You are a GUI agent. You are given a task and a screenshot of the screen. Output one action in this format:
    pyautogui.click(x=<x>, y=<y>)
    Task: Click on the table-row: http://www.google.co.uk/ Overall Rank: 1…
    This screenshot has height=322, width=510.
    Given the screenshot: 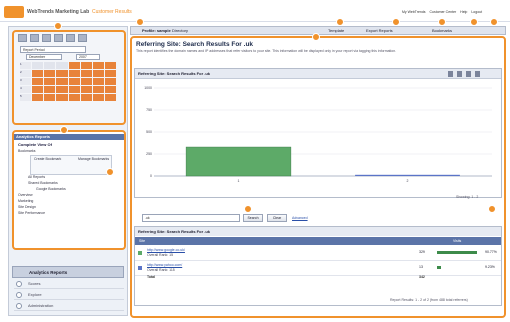 What is the action you would take?
    pyautogui.click(x=318, y=254)
    